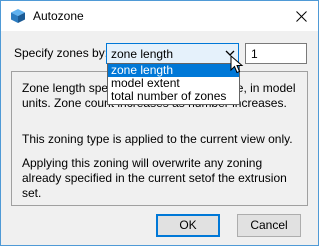  What do you see at coordinates (188, 225) in the screenshot?
I see `ok-button: OK` at bounding box center [188, 225].